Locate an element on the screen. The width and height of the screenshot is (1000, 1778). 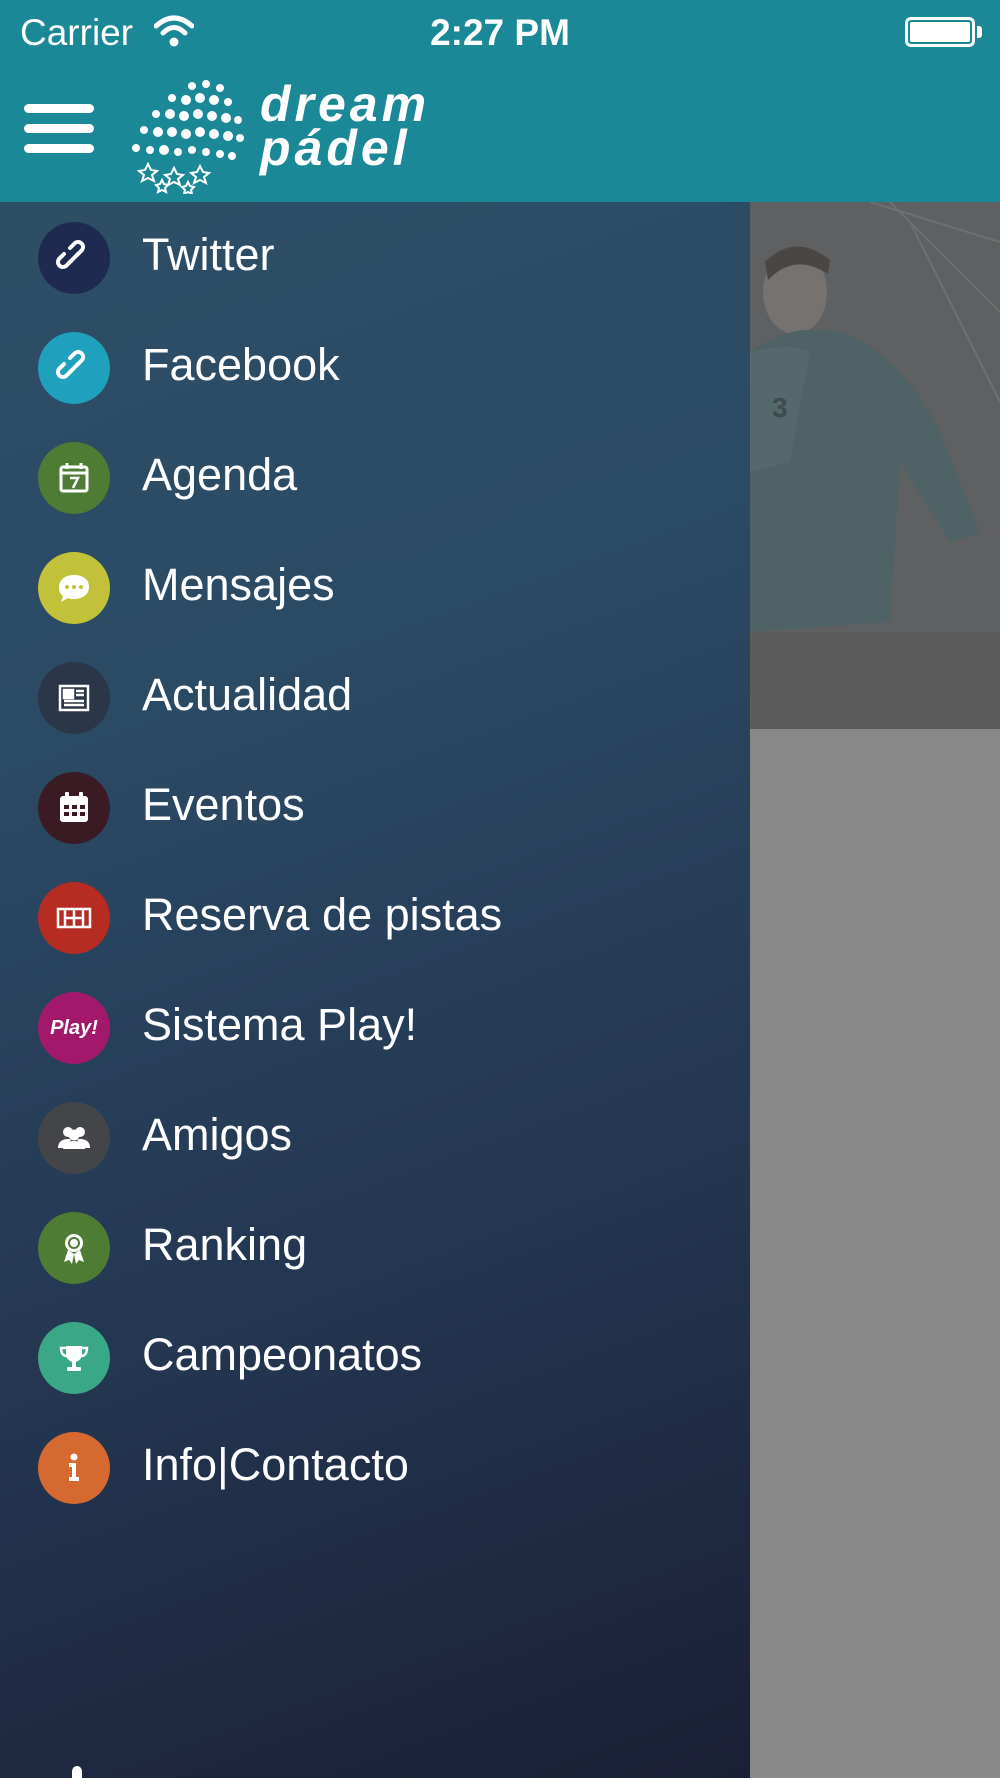
play-badge-text: Play! is located at coordinates (74, 1027).